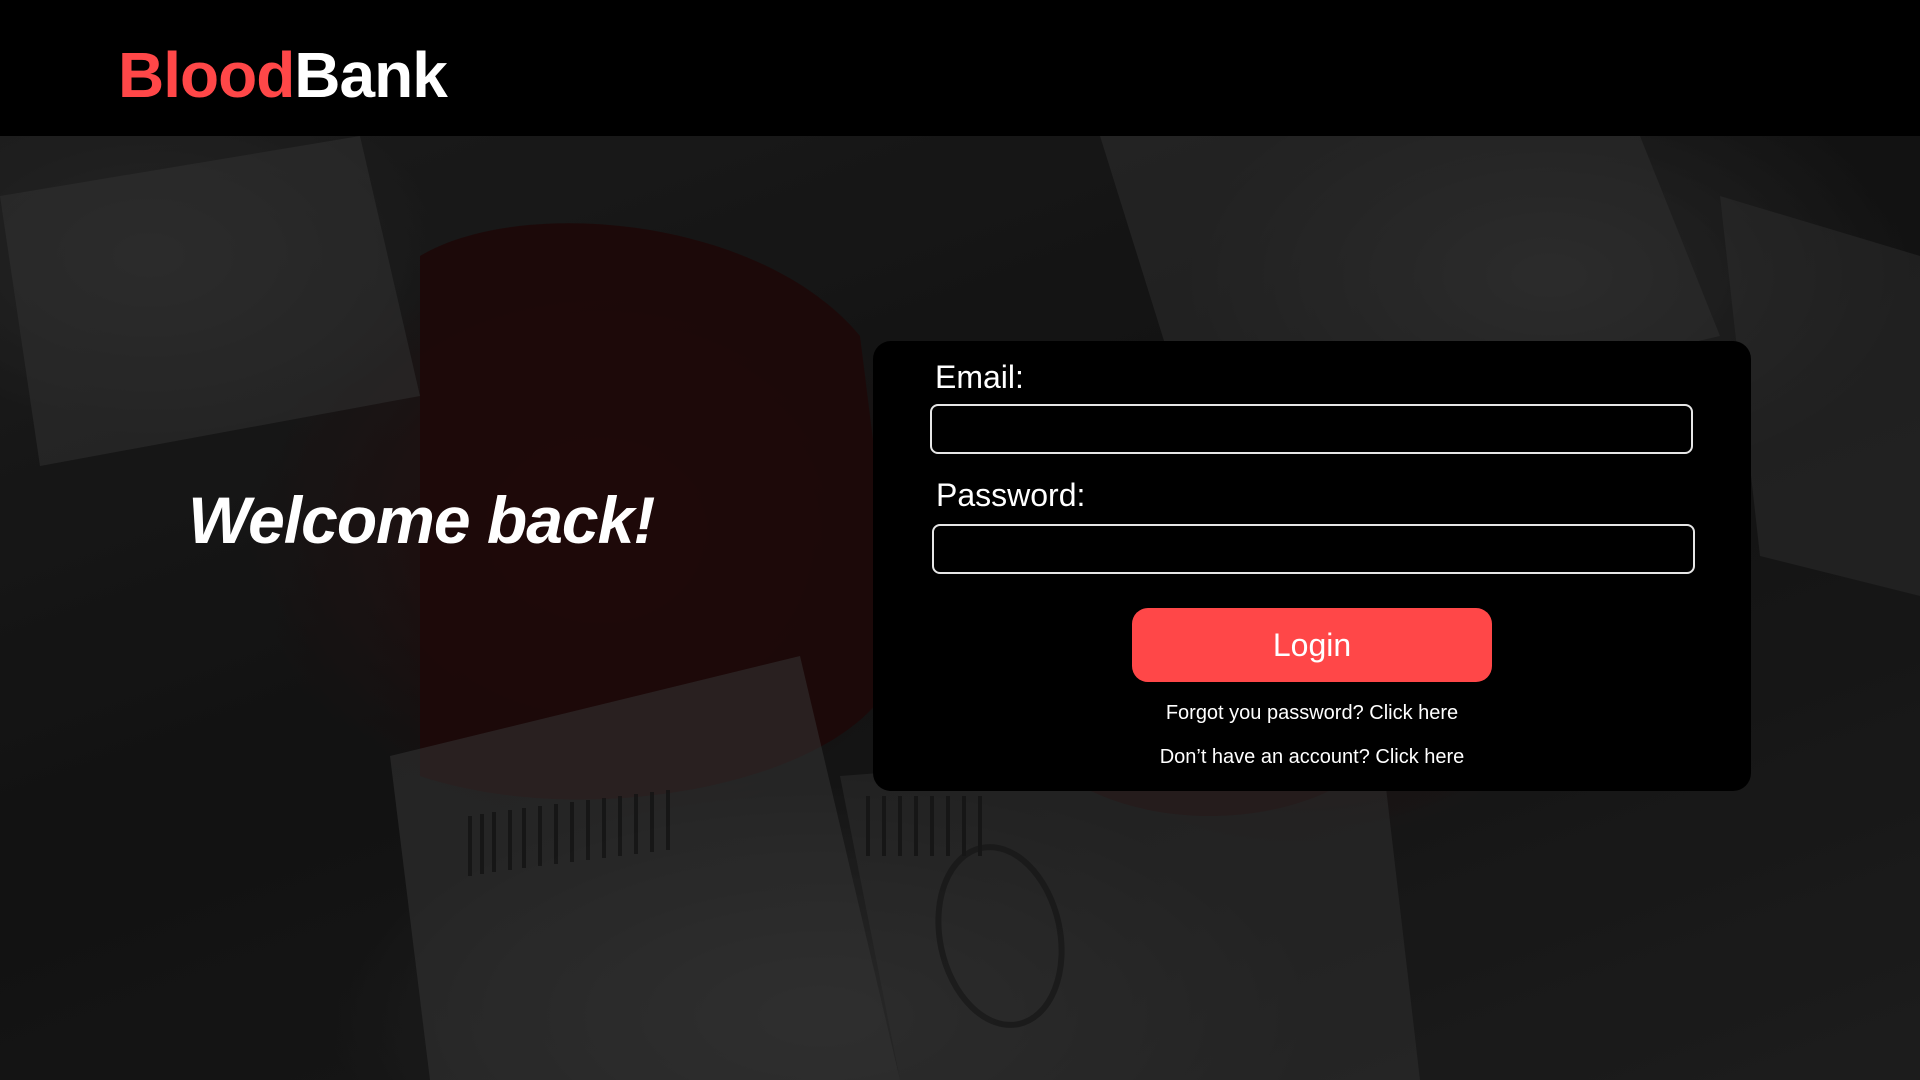 The height and width of the screenshot is (1080, 1920). I want to click on password-field, so click(1313, 549).